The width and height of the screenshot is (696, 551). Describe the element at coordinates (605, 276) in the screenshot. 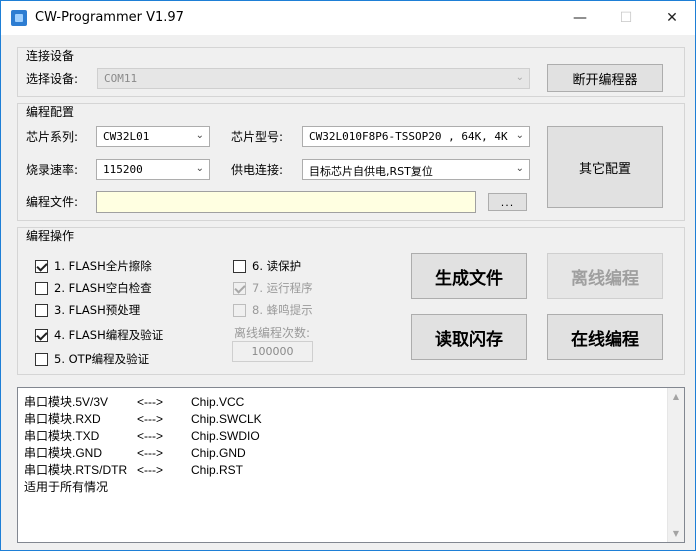

I see `offline-program-button: 离线编程` at that location.